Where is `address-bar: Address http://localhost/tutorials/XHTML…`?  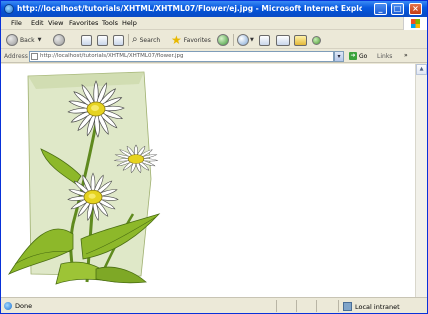
address-bar: Address http://localhost/tutorials/XHTML… is located at coordinates (214, 56).